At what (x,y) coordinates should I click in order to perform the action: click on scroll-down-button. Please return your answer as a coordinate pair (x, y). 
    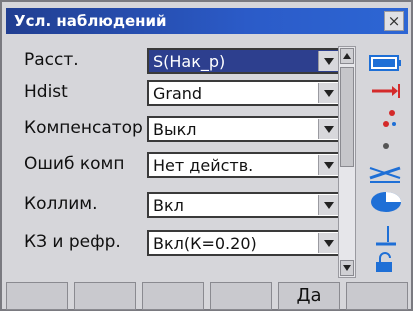
    Looking at the image, I should click on (347, 268).